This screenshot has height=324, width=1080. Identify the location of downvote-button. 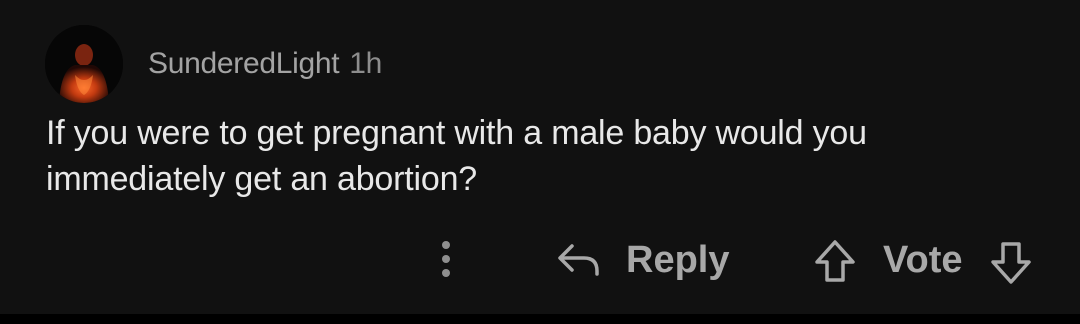
(1011, 263).